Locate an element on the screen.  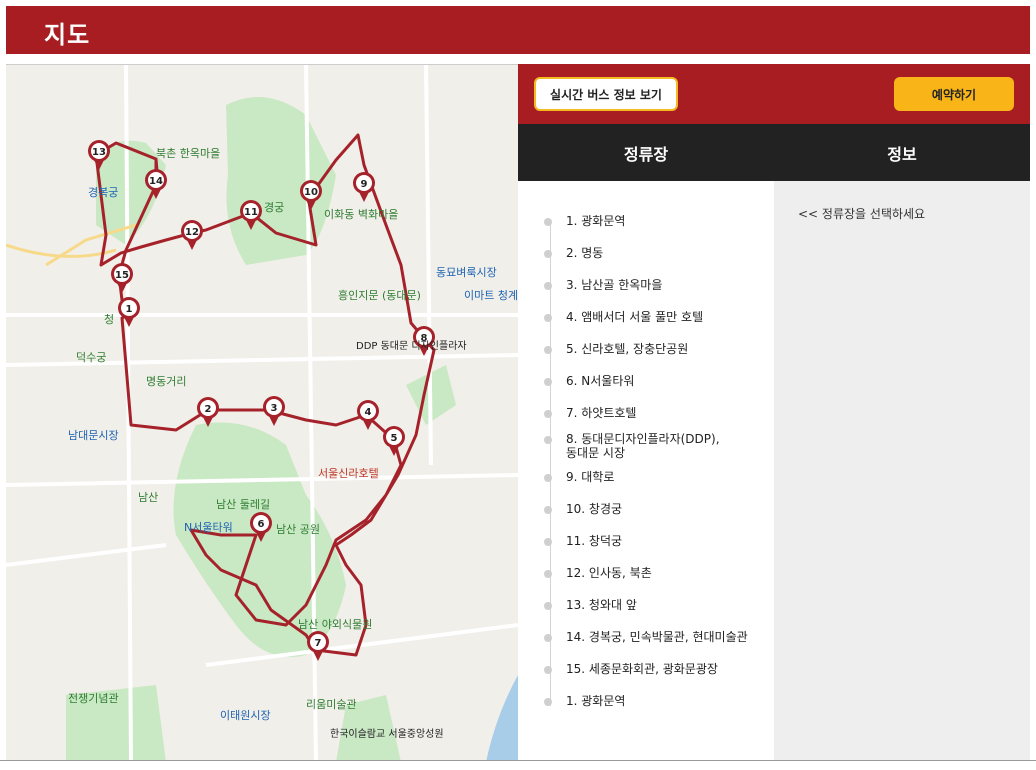
svg-text: 7 is located at coordinates (318, 643).